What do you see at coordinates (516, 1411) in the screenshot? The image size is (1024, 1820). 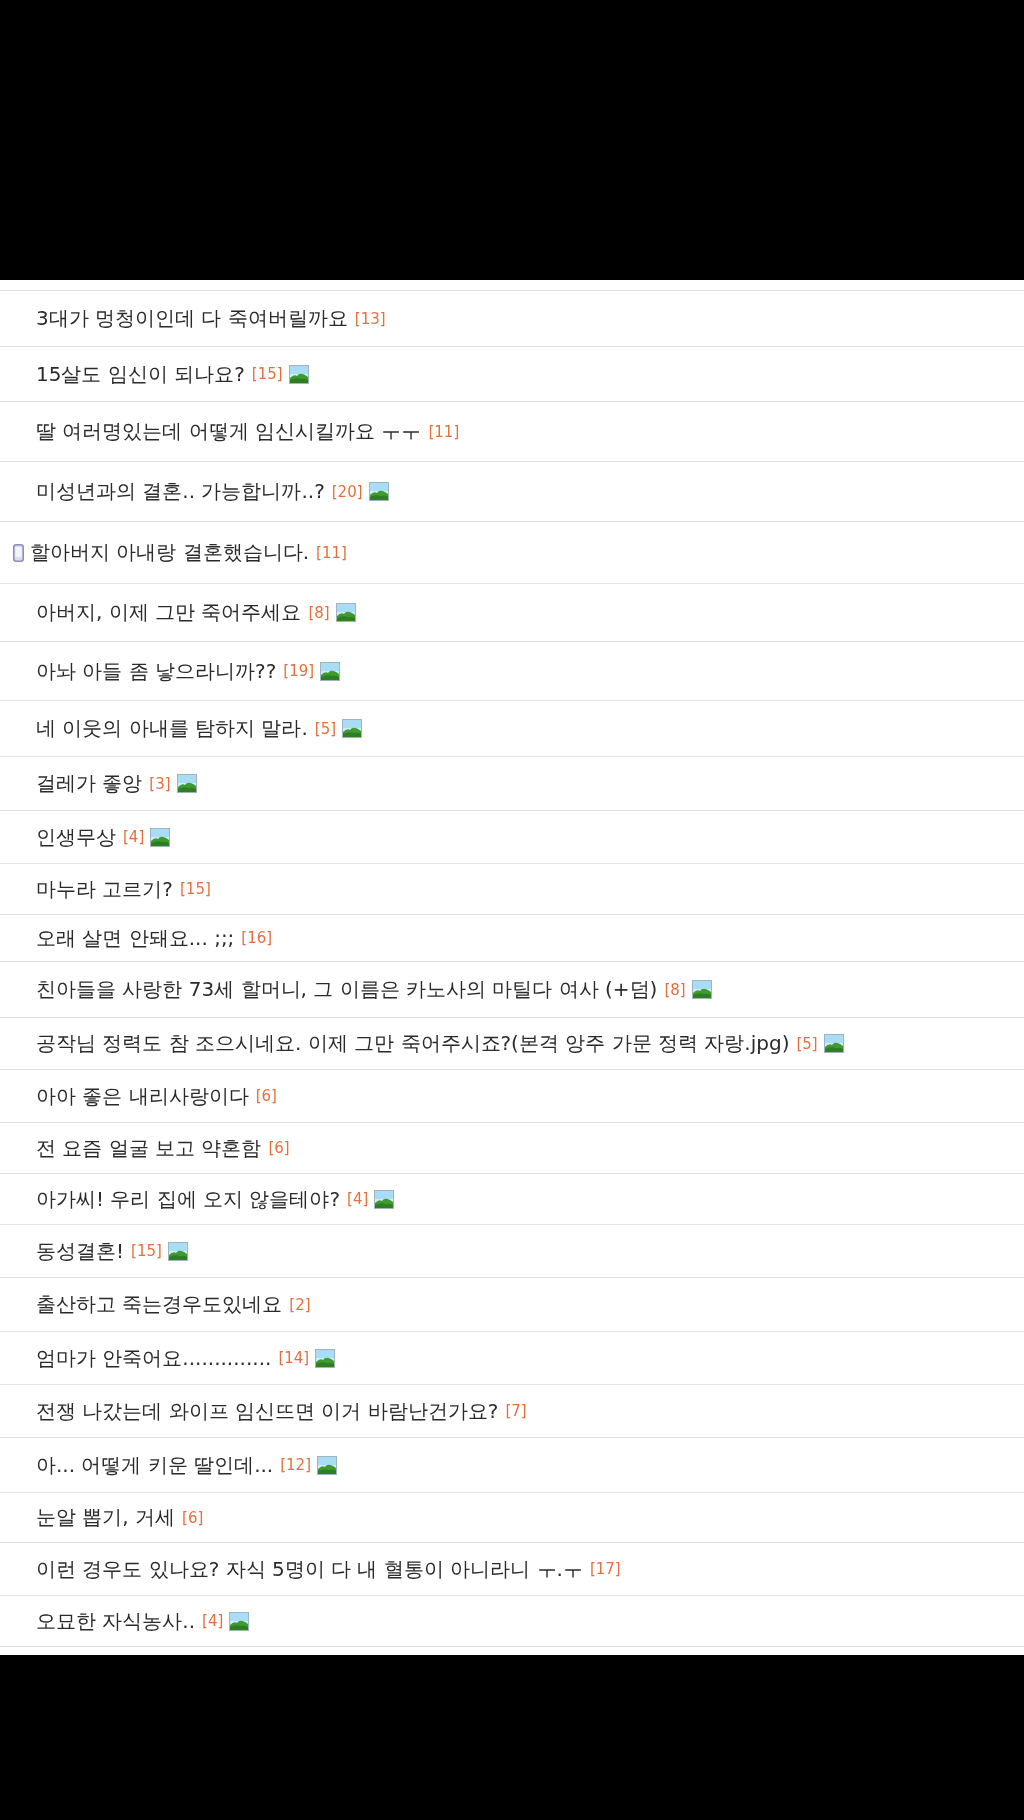 I see `comment-count: [7]` at bounding box center [516, 1411].